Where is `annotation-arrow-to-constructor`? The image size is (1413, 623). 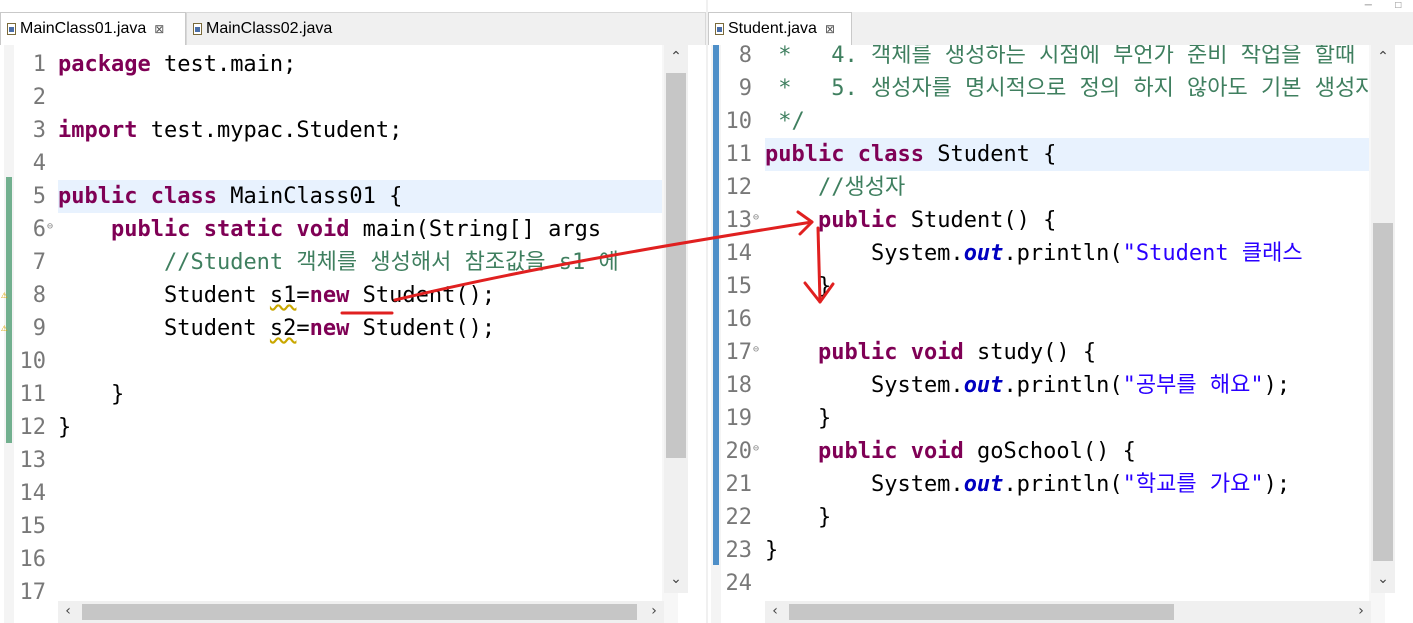 annotation-arrow-to-constructor is located at coordinates (603, 261).